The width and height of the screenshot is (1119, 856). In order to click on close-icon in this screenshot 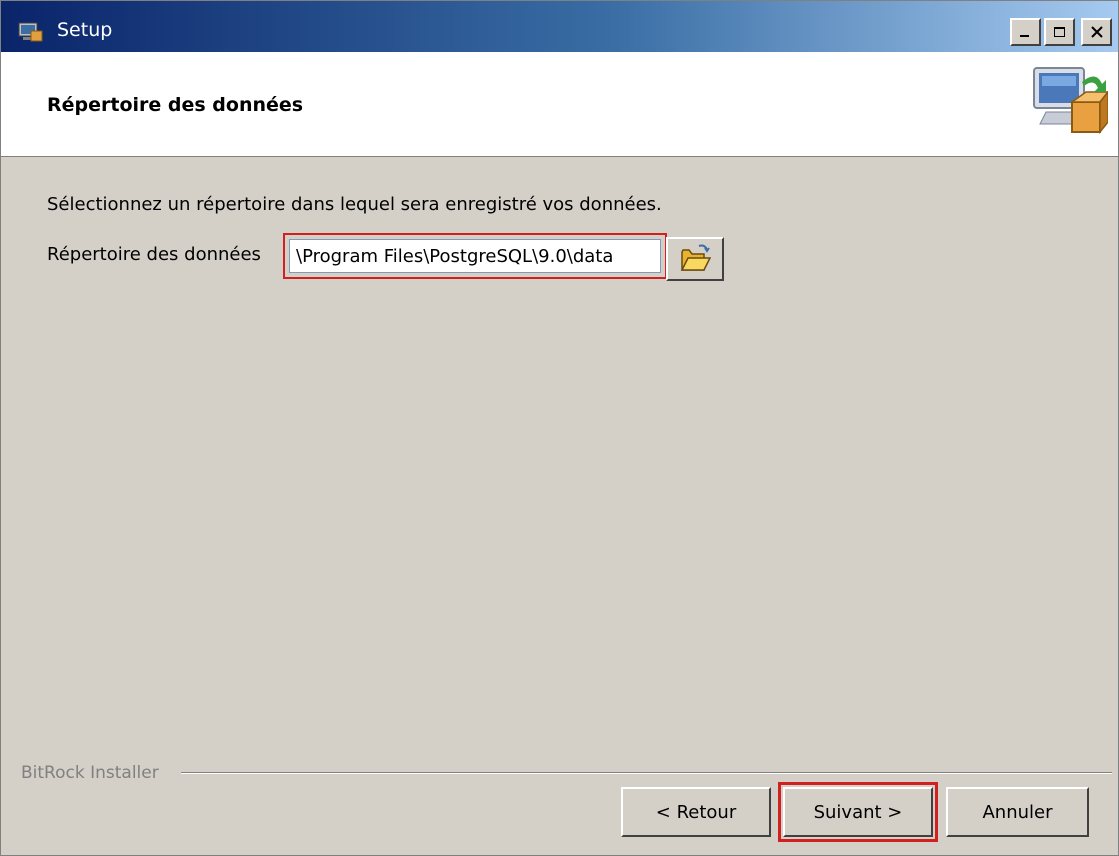, I will do `click(1096, 32)`.